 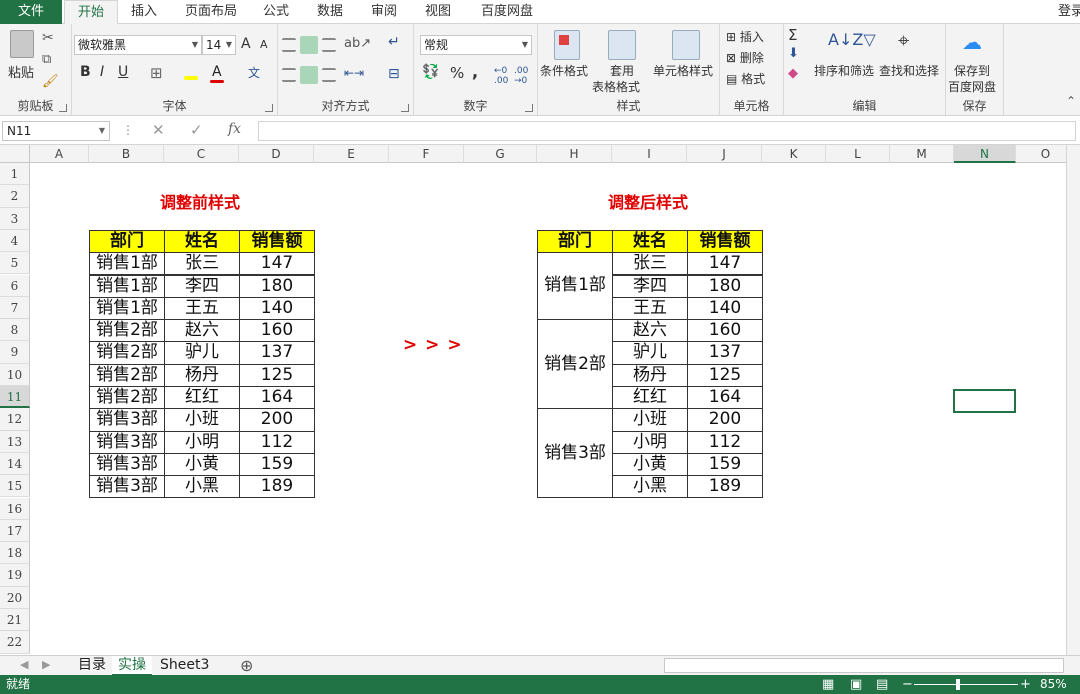 I want to click on menu-baidu-pan: 百度网盘, so click(x=507, y=12).